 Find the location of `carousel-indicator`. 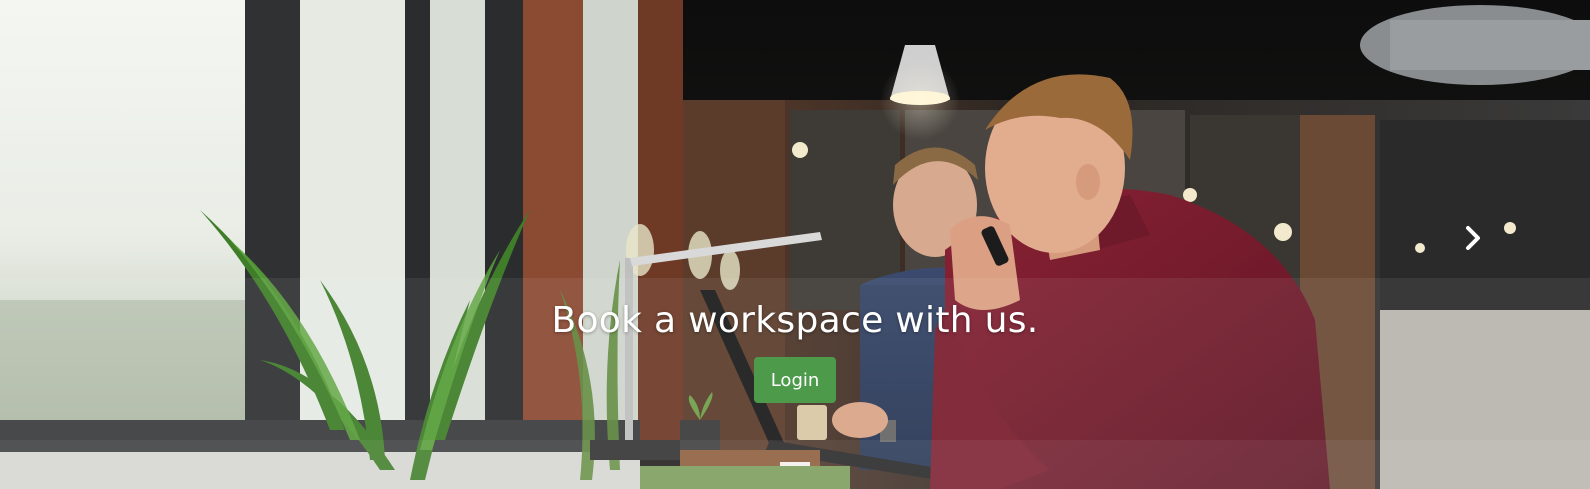

carousel-indicator is located at coordinates (795, 464).